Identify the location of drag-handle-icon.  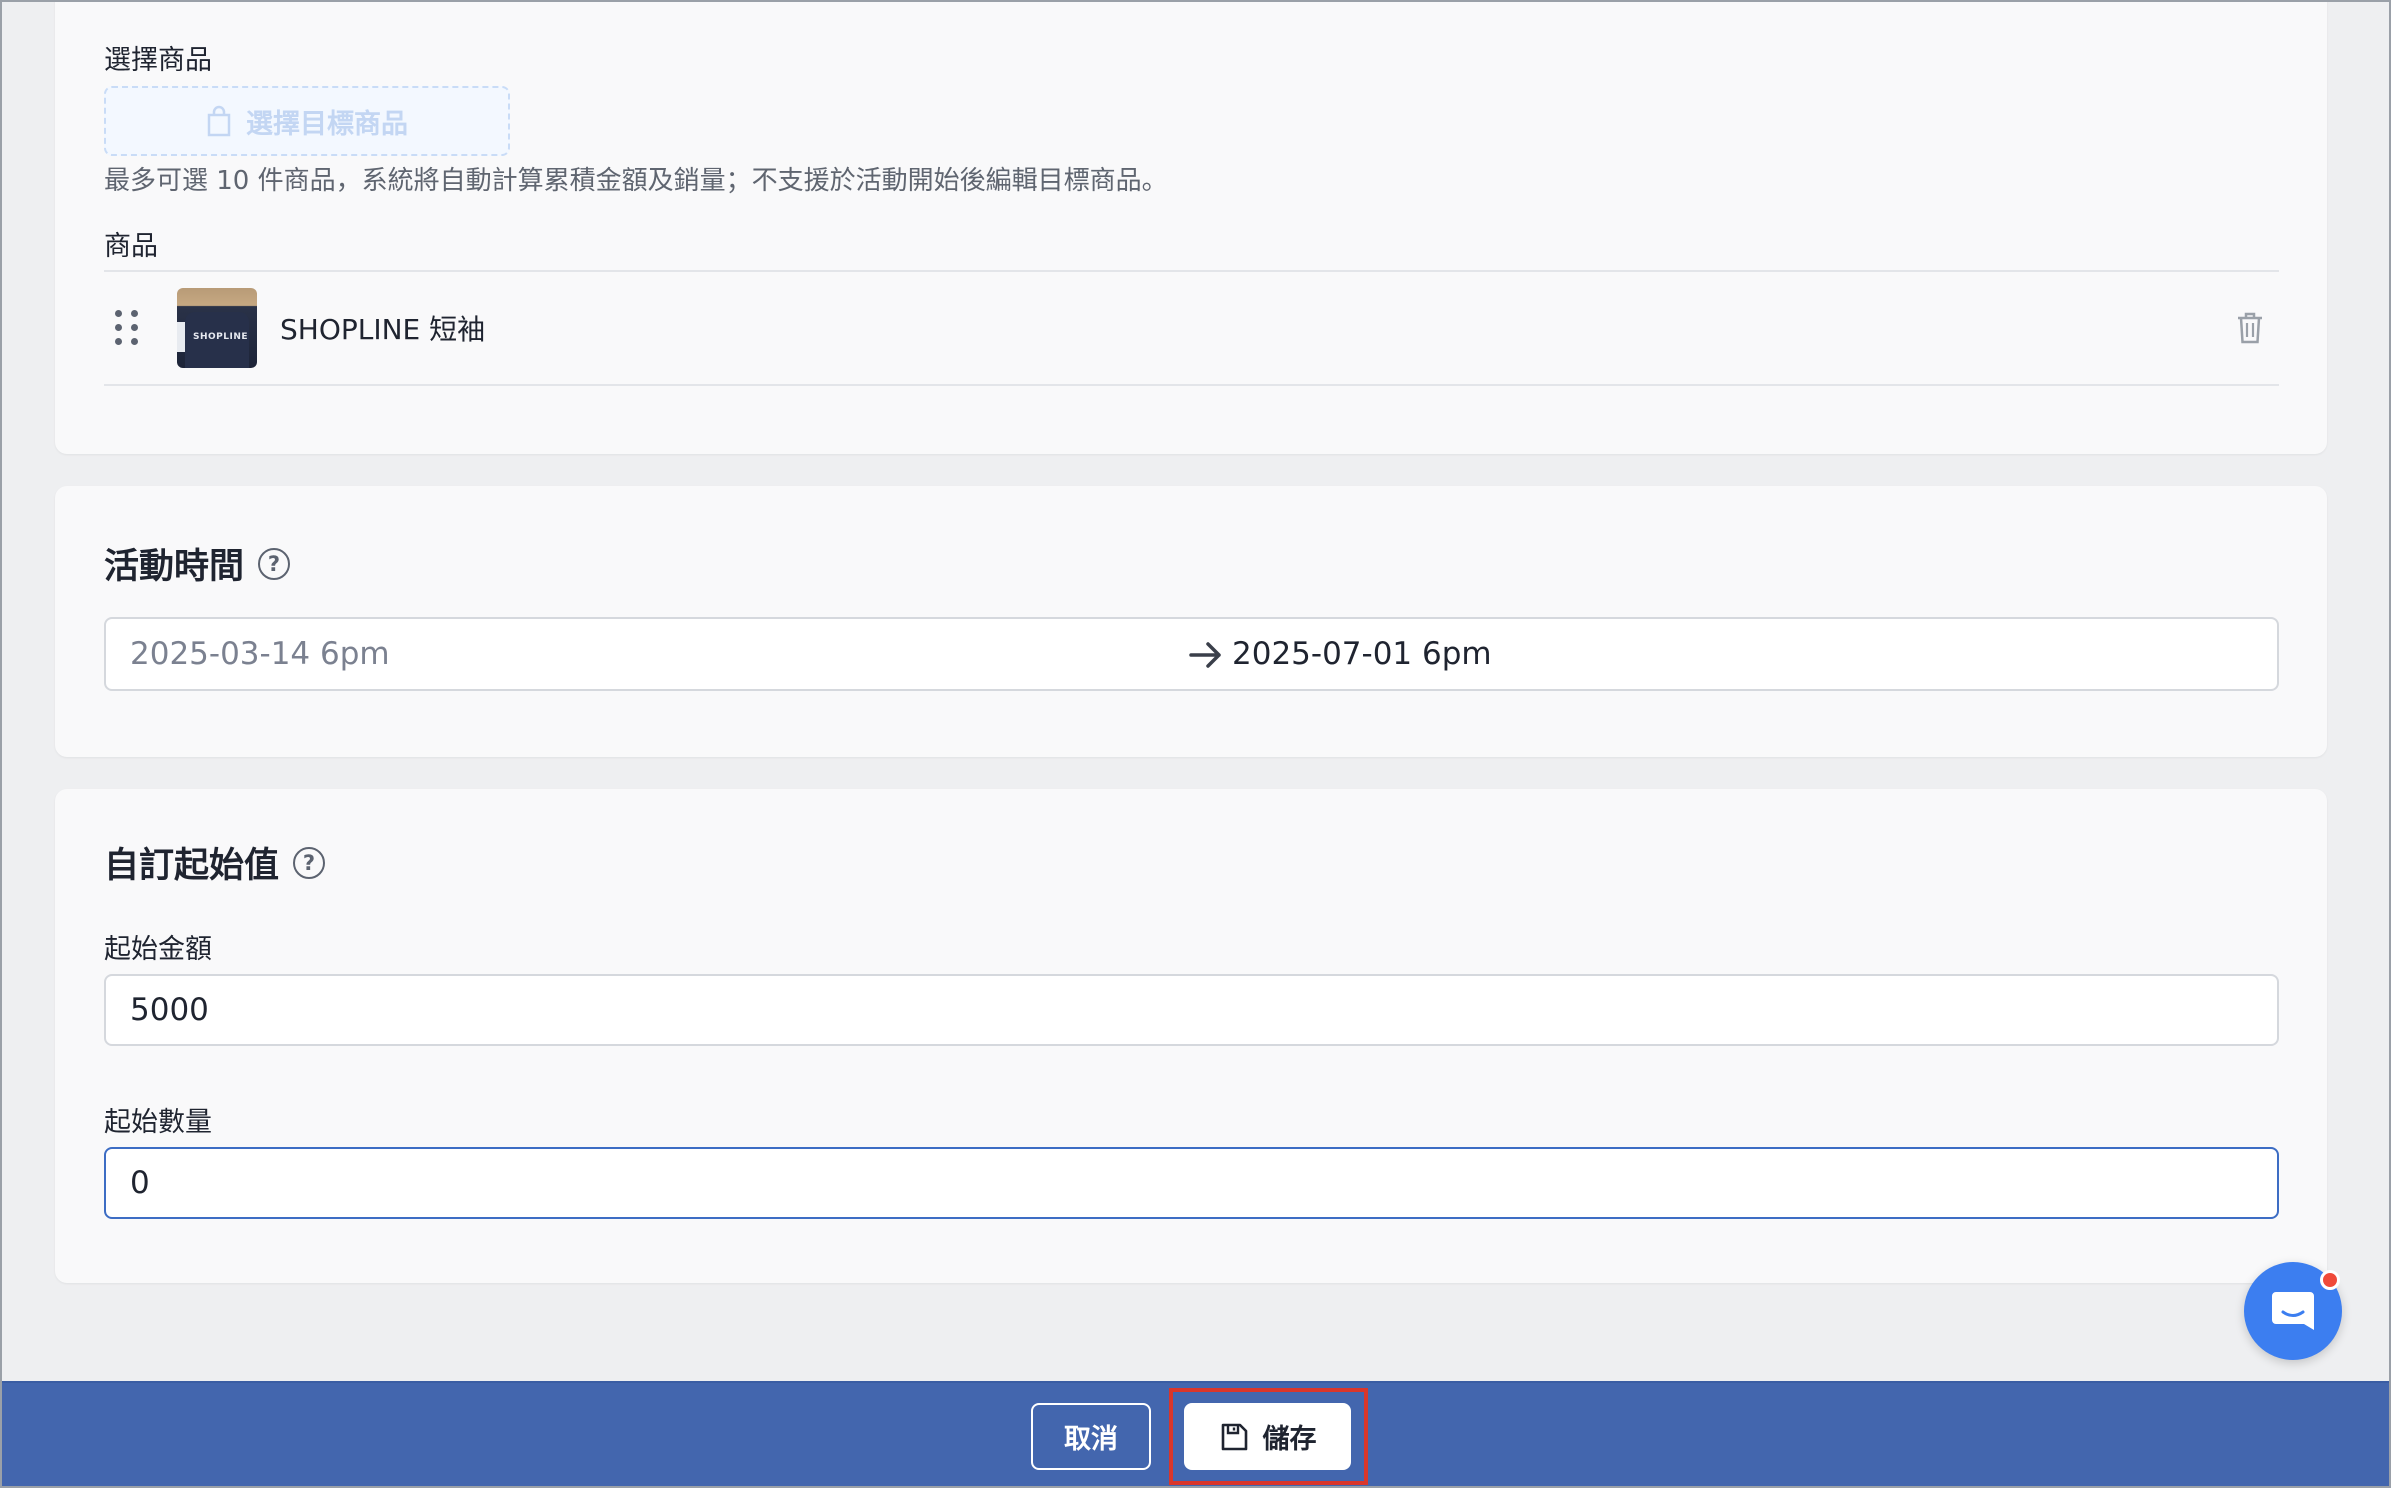
(127, 328).